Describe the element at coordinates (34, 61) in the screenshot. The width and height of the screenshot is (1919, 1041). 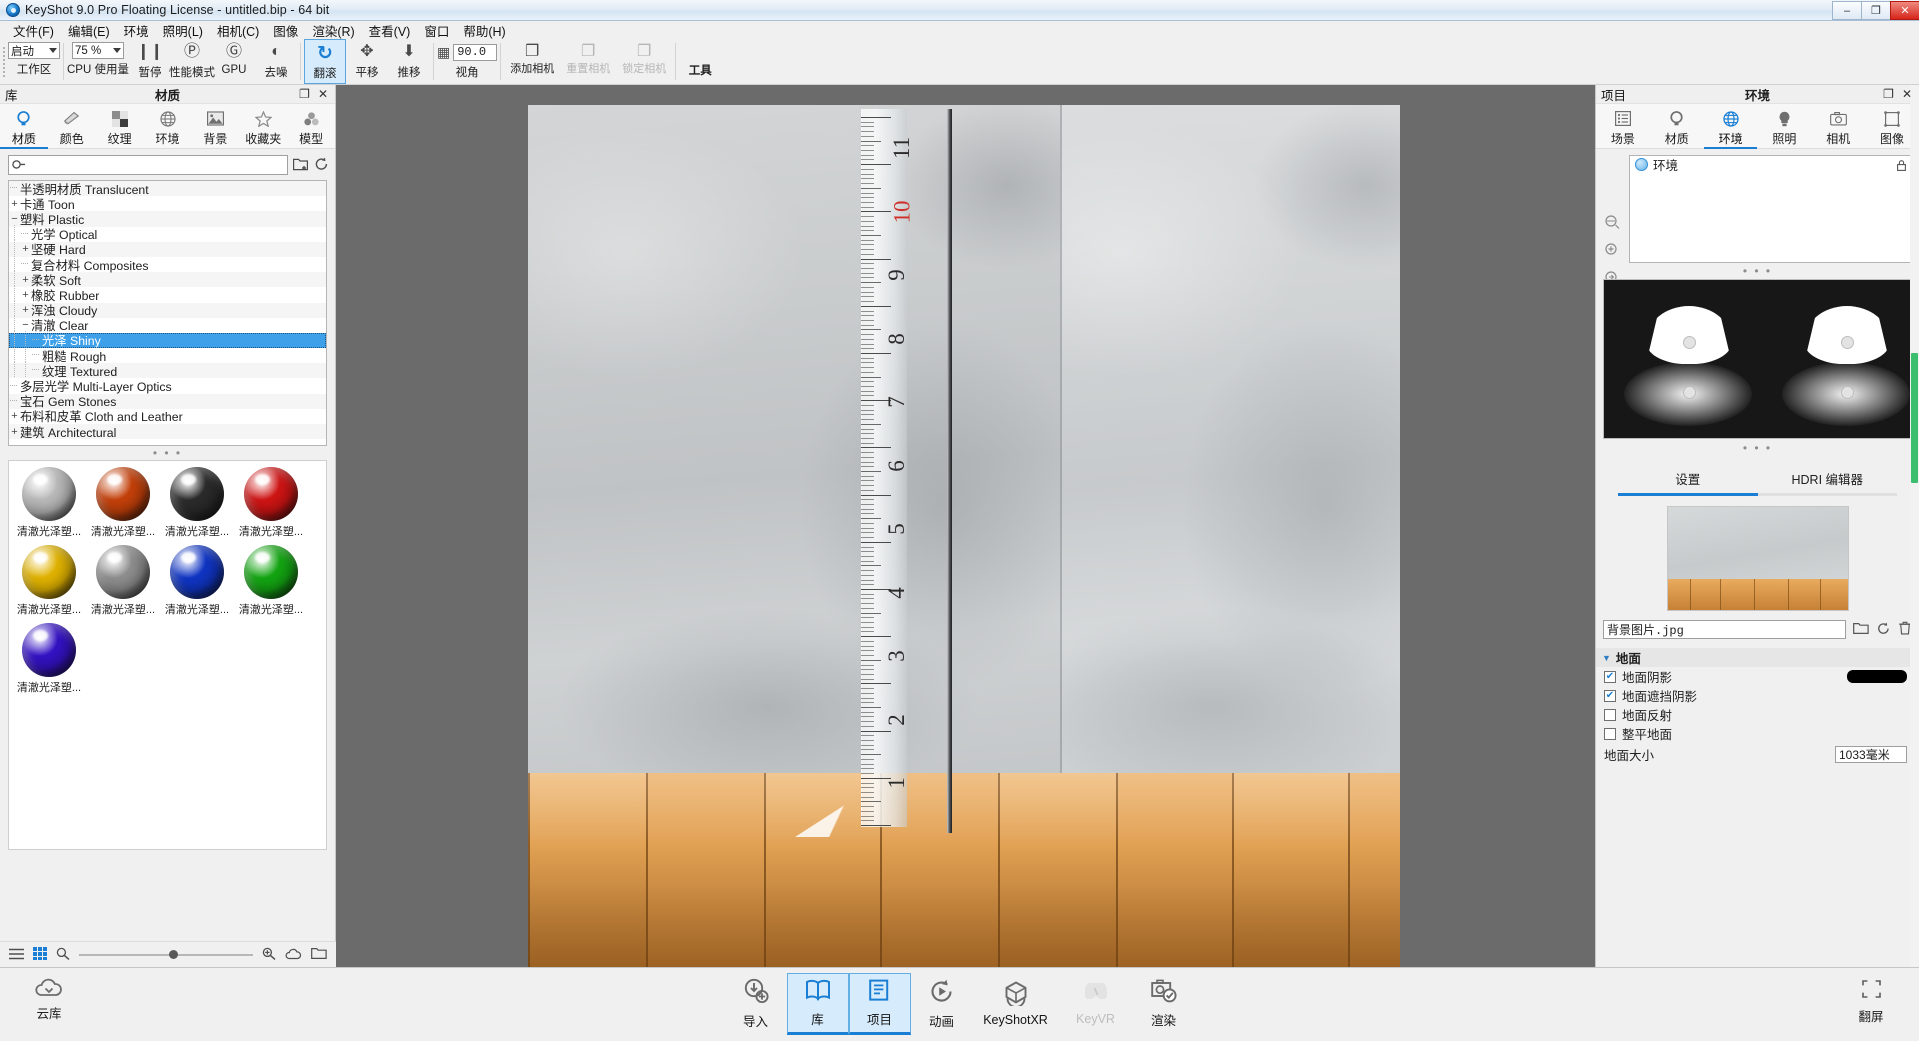
I see `workspace-selector: 启动 工作区` at that location.